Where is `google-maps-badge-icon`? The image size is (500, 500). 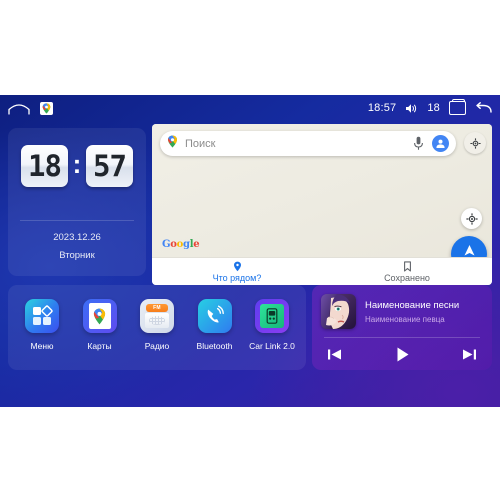
google-maps-badge-icon is located at coordinates (46, 108).